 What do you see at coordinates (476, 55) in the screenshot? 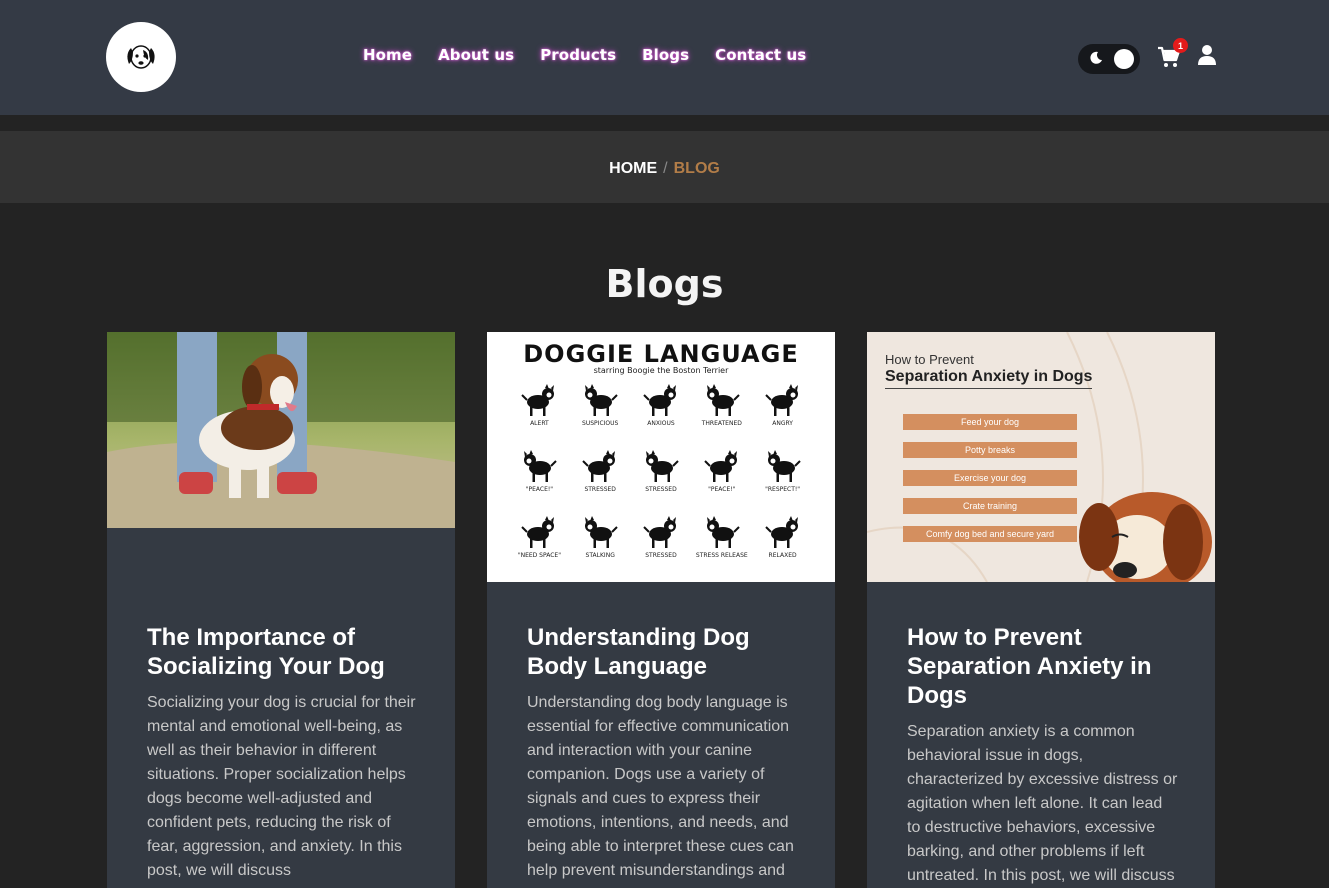
I see `nav-about-us: About us` at bounding box center [476, 55].